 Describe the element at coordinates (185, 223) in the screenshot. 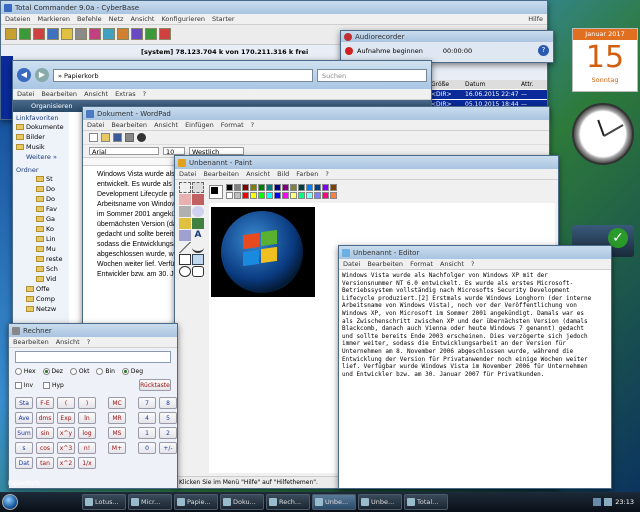

I see `pencil-tool-icon` at that location.